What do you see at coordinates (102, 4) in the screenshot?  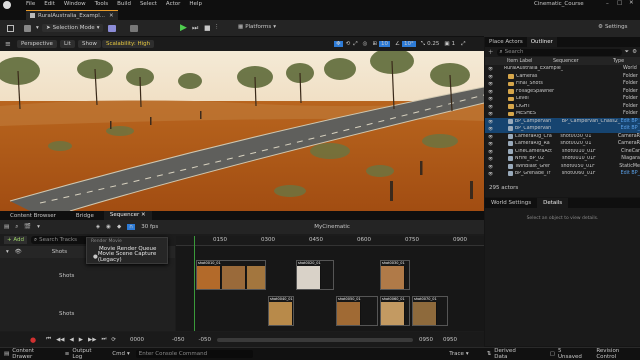 I see `menu-tools: Tools` at bounding box center [102, 4].